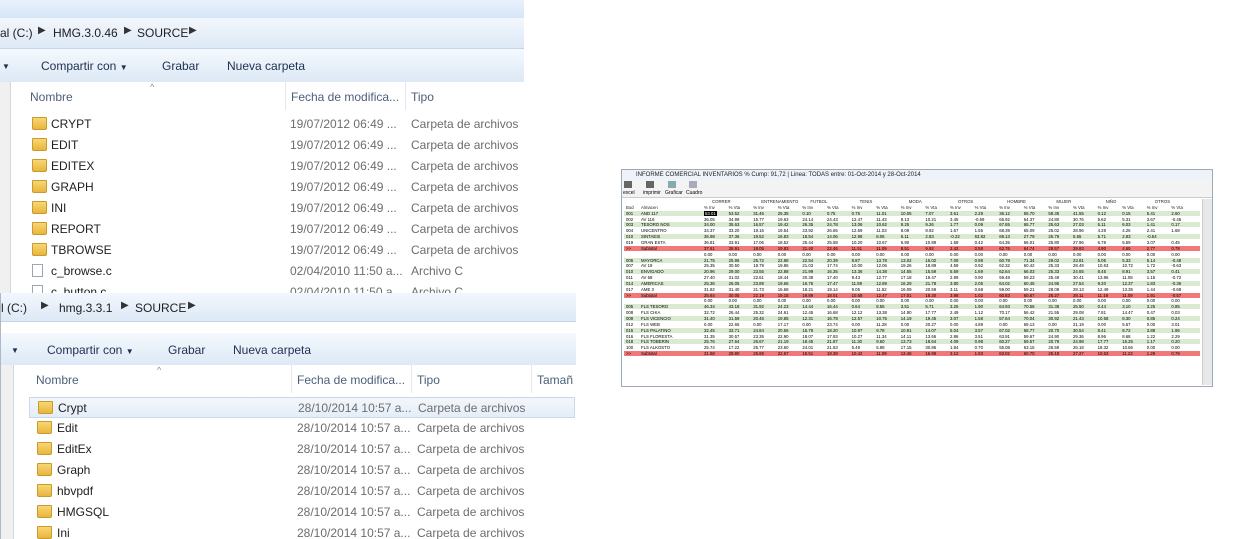 The height and width of the screenshot is (539, 1234). I want to click on table-cell: 2.83, so click(929, 236).